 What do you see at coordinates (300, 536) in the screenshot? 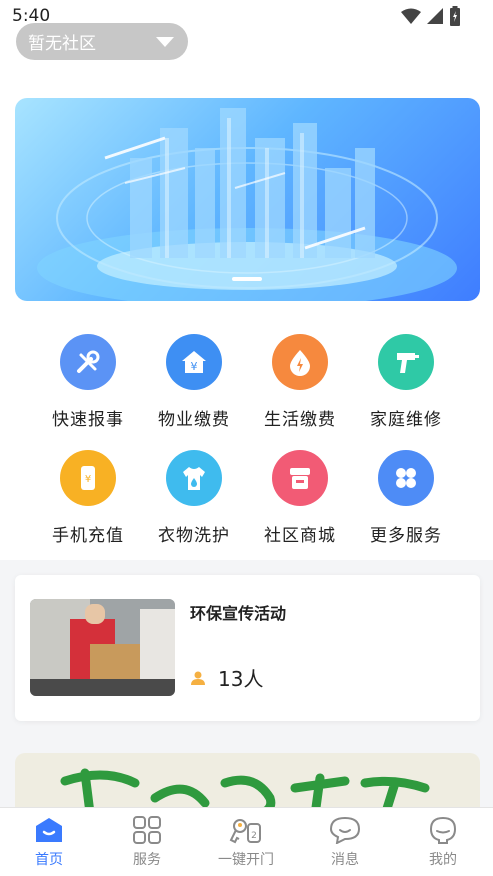
I see `service-label: 社区商城` at bounding box center [300, 536].